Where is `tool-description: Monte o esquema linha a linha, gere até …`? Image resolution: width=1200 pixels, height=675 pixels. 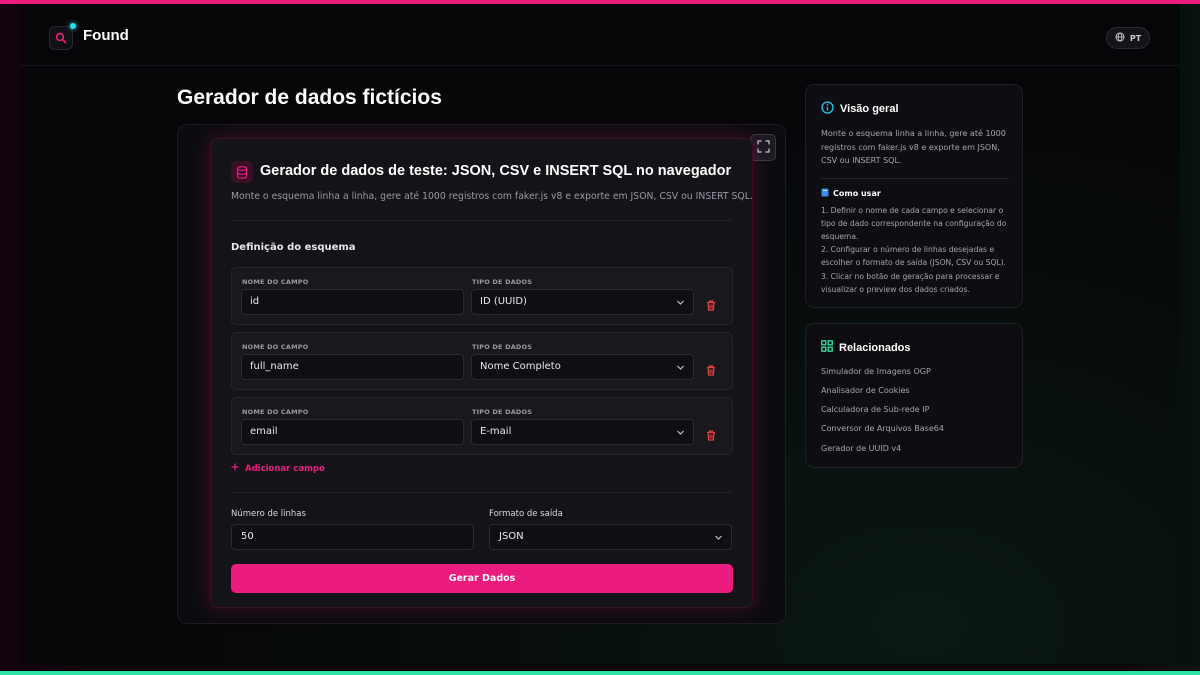
tool-description: Monte o esquema linha a linha, gere até … is located at coordinates (492, 196).